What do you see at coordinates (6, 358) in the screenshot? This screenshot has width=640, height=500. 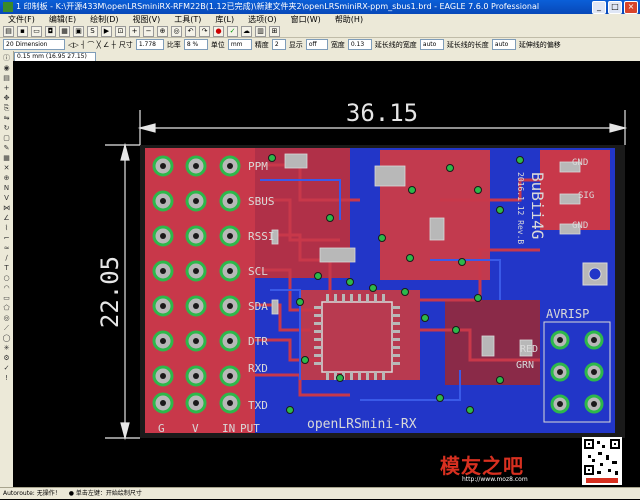 I see `auto-icon: ⚙` at bounding box center [6, 358].